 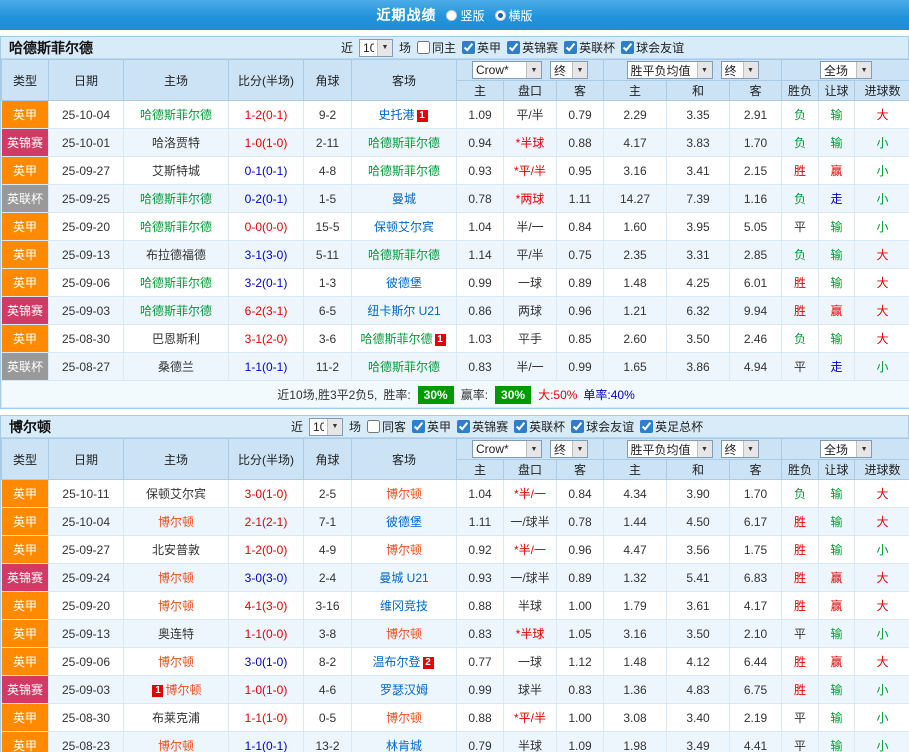 What do you see at coordinates (176, 143) in the screenshot?
I see `home-team-name: 哈洛贾特` at bounding box center [176, 143].